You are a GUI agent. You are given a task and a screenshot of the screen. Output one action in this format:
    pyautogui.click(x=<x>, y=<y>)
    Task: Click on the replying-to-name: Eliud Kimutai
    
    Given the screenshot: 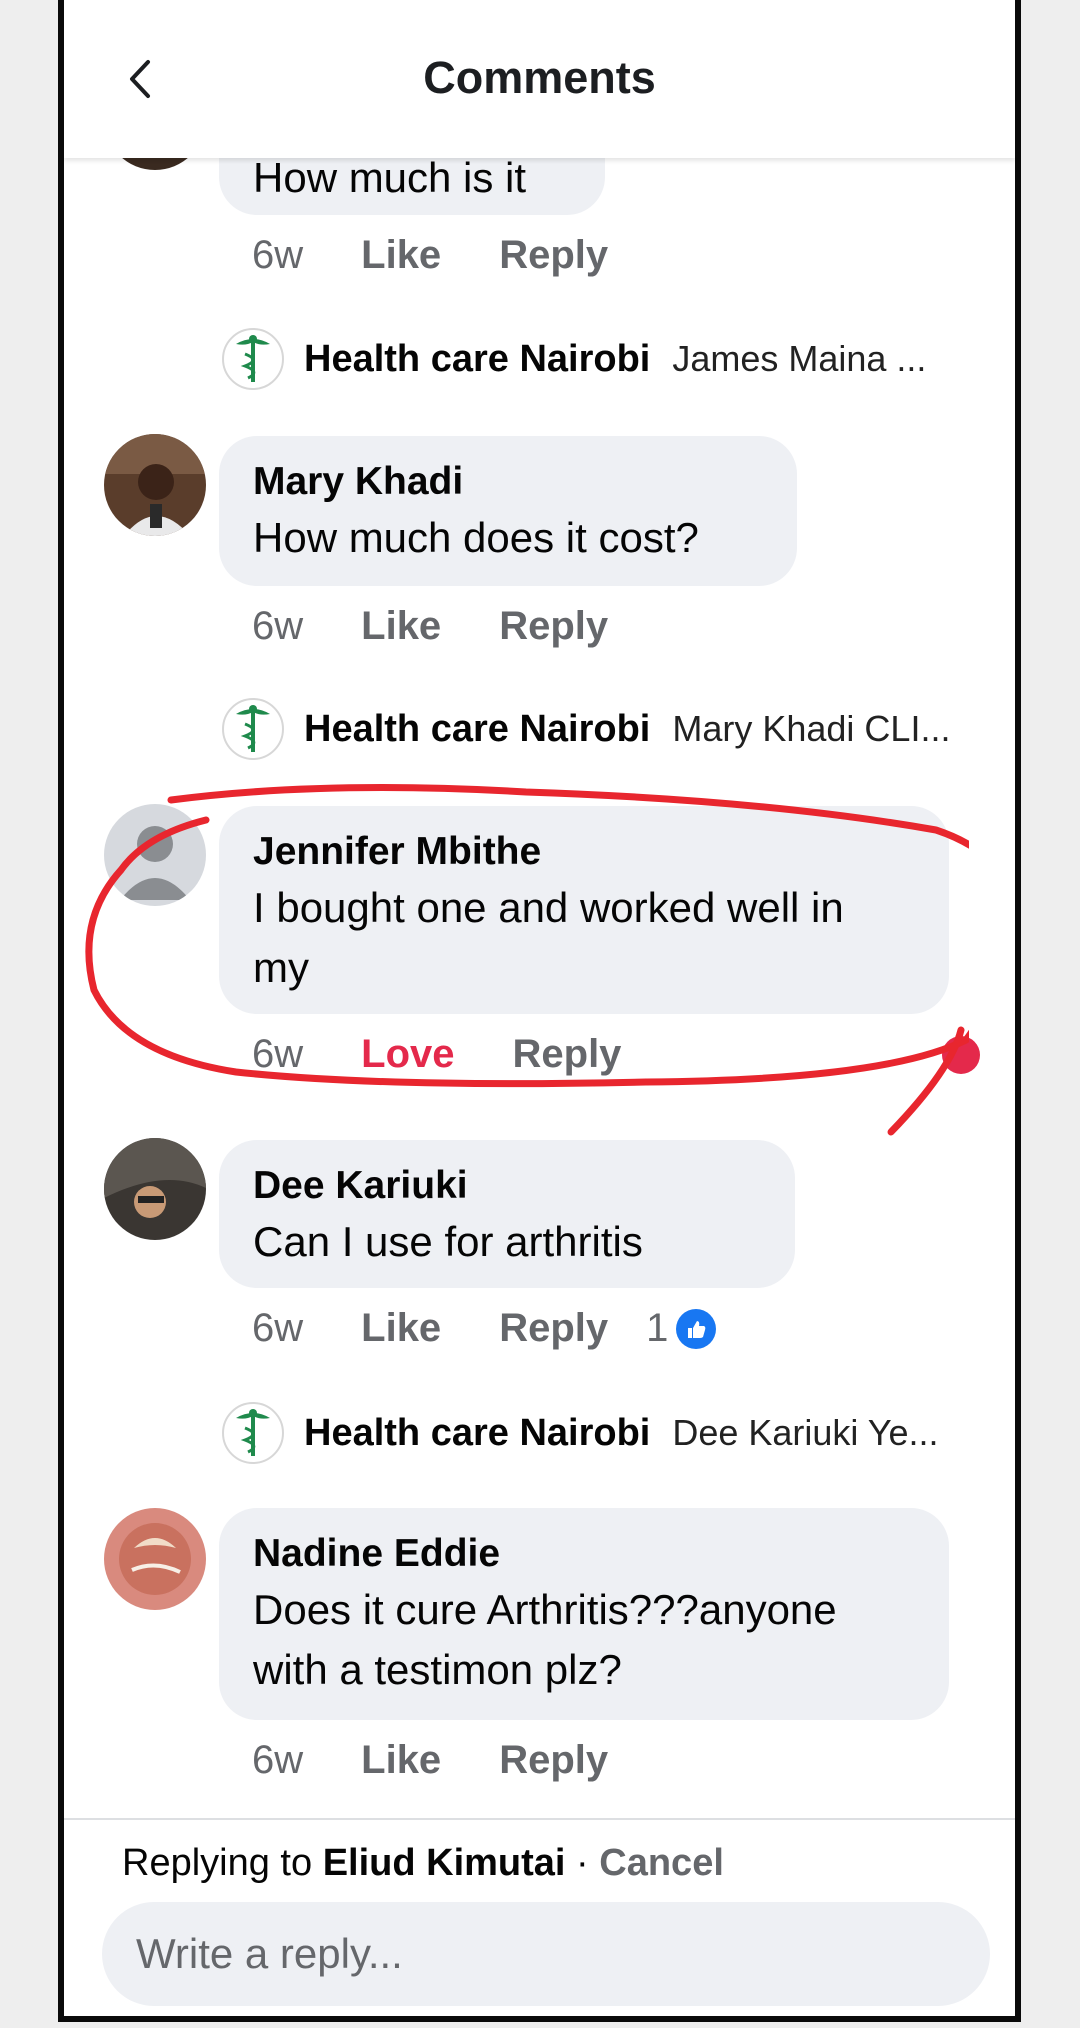 What is the action you would take?
    pyautogui.click(x=444, y=1863)
    